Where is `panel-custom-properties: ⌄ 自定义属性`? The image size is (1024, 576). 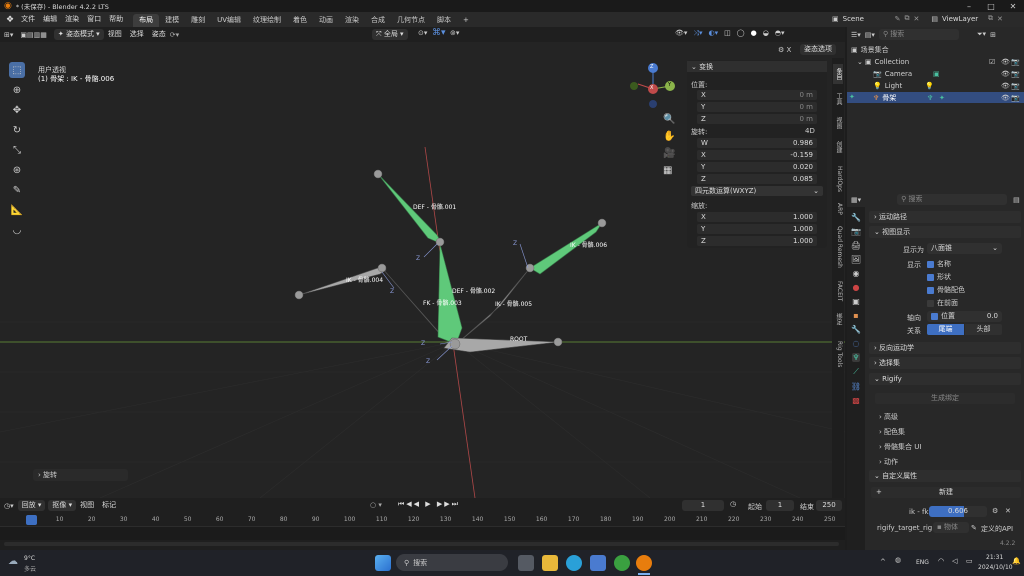
panel-custom-properties: ⌄ 自定义属性 is located at coordinates (945, 476).